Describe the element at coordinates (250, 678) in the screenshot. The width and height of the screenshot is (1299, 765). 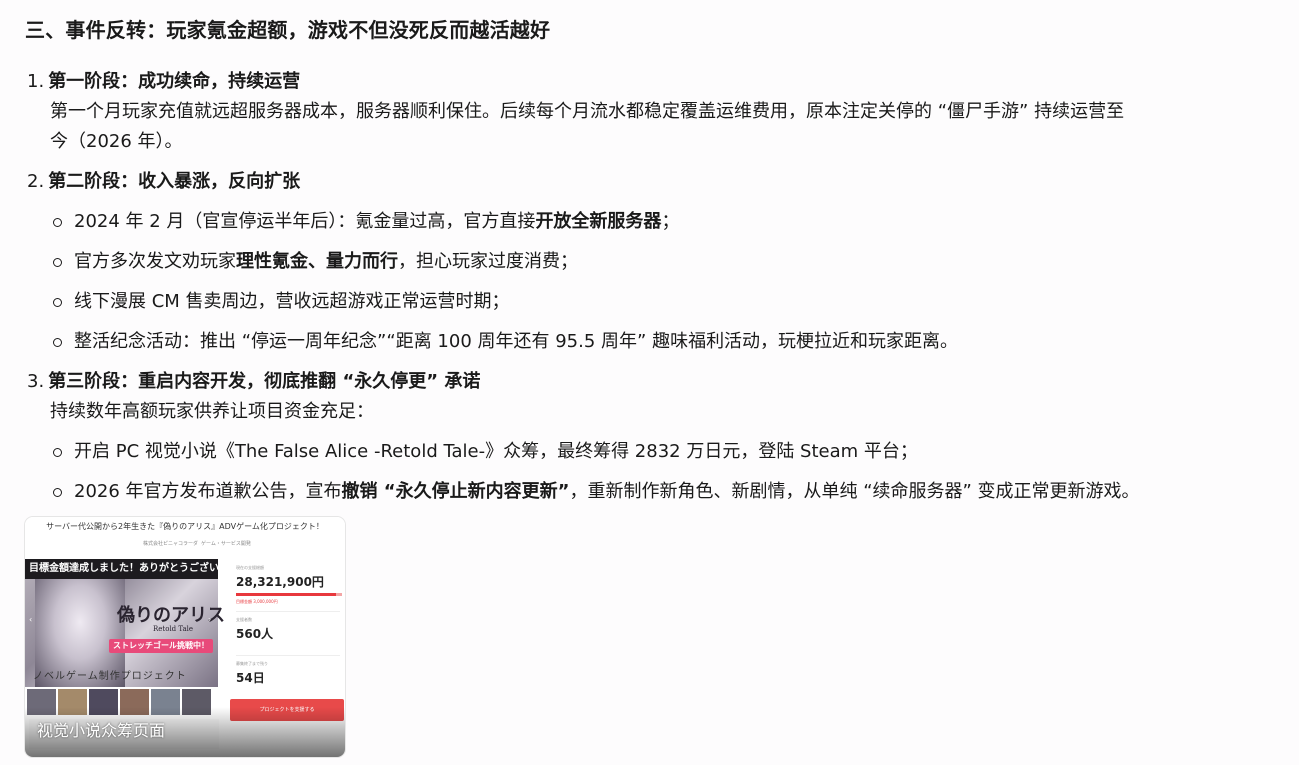
I see `remaining-days: 54日` at that location.